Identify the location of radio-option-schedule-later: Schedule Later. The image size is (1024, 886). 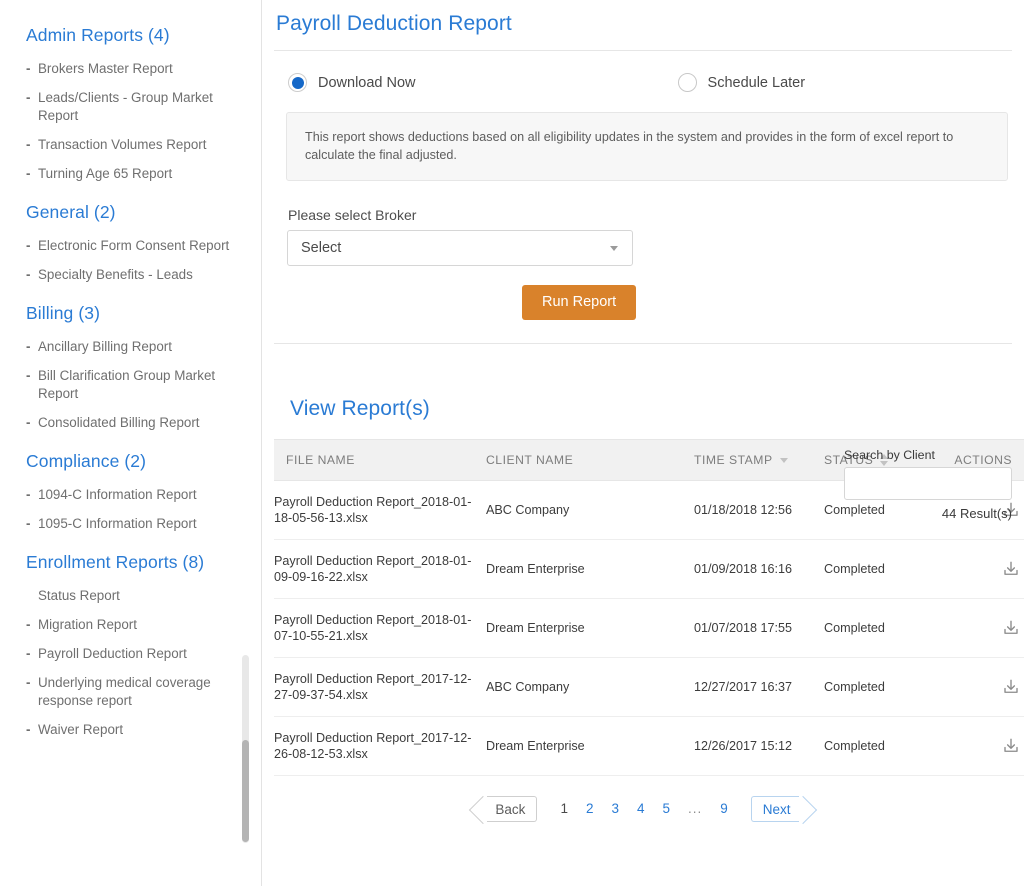
(741, 82).